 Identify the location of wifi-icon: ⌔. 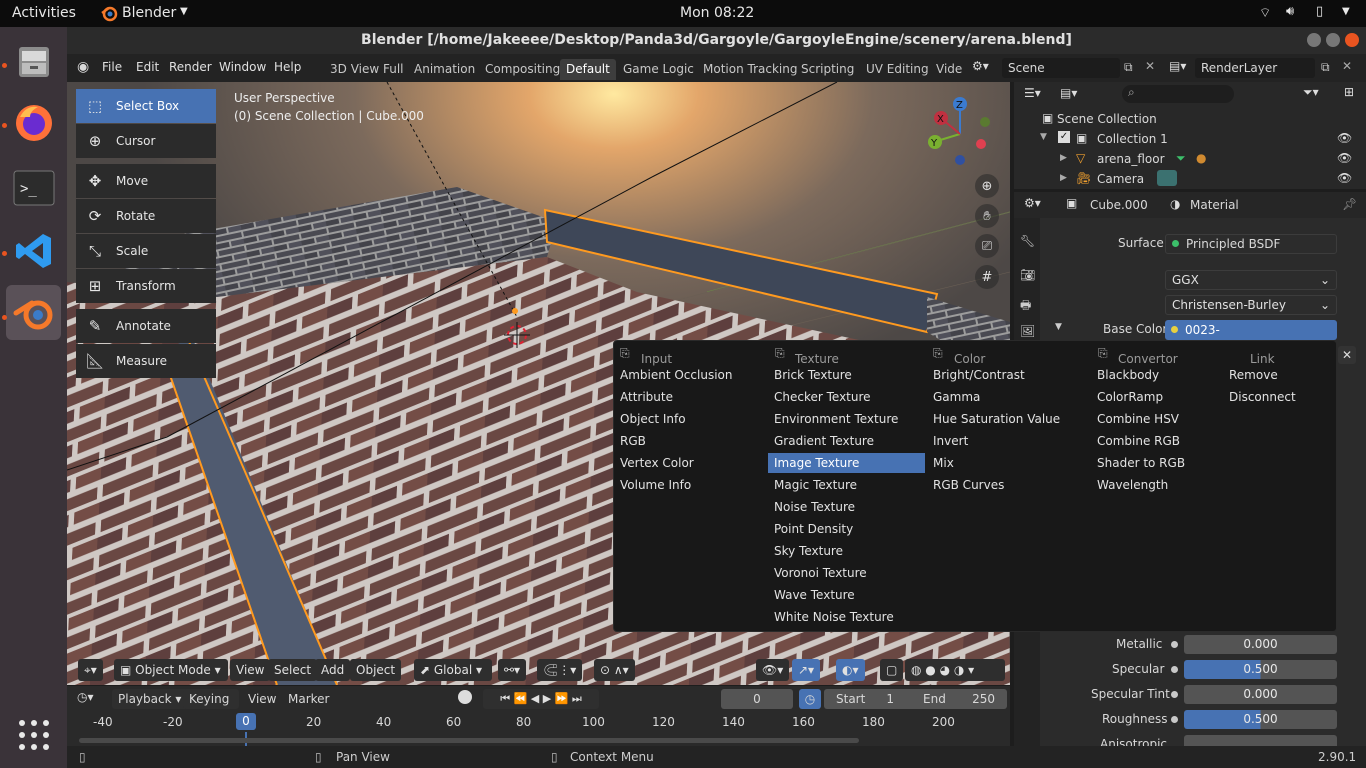
(1265, 13).